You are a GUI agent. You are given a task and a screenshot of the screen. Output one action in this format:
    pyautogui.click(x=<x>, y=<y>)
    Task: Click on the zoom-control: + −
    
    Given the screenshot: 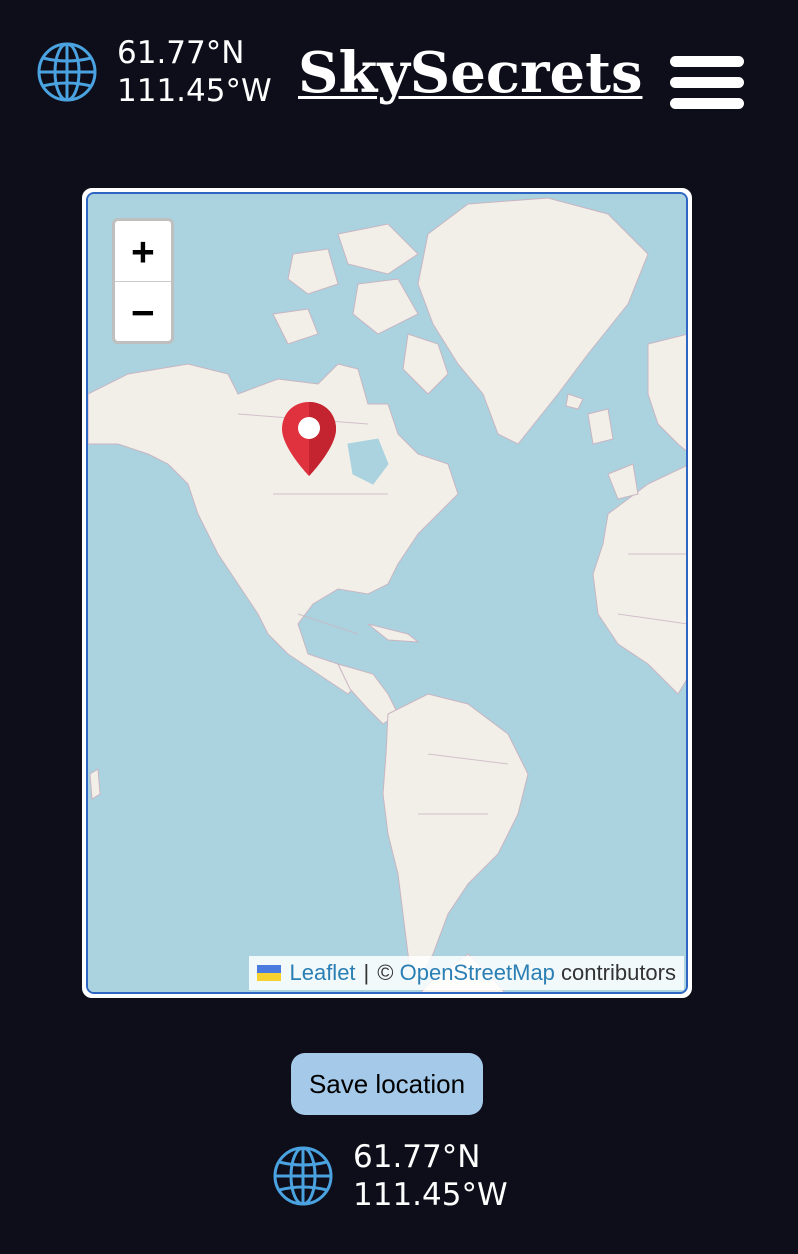 What is the action you would take?
    pyautogui.click(x=143, y=281)
    